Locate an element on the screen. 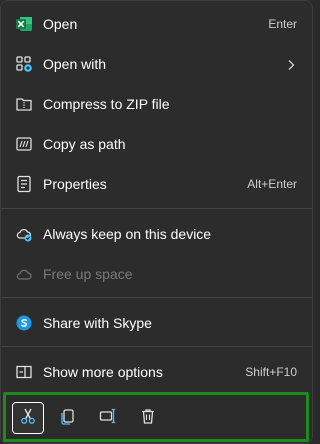 The width and height of the screenshot is (320, 444). open-with-icon is located at coordinates (24, 64).